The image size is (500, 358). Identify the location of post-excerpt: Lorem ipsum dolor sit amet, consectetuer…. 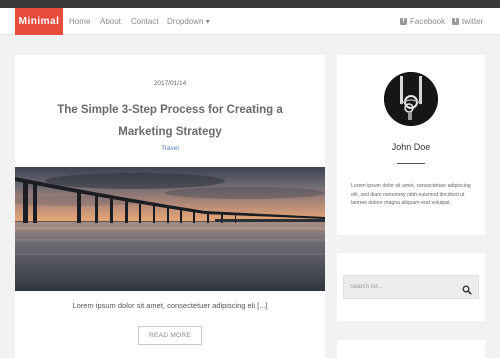
(170, 305).